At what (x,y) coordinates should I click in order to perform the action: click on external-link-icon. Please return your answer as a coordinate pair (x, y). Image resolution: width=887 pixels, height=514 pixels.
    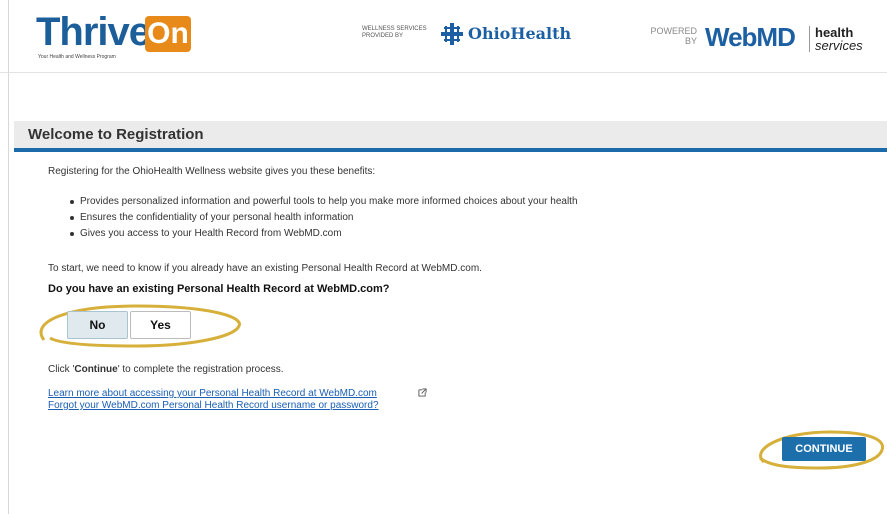
    Looking at the image, I should click on (422, 392).